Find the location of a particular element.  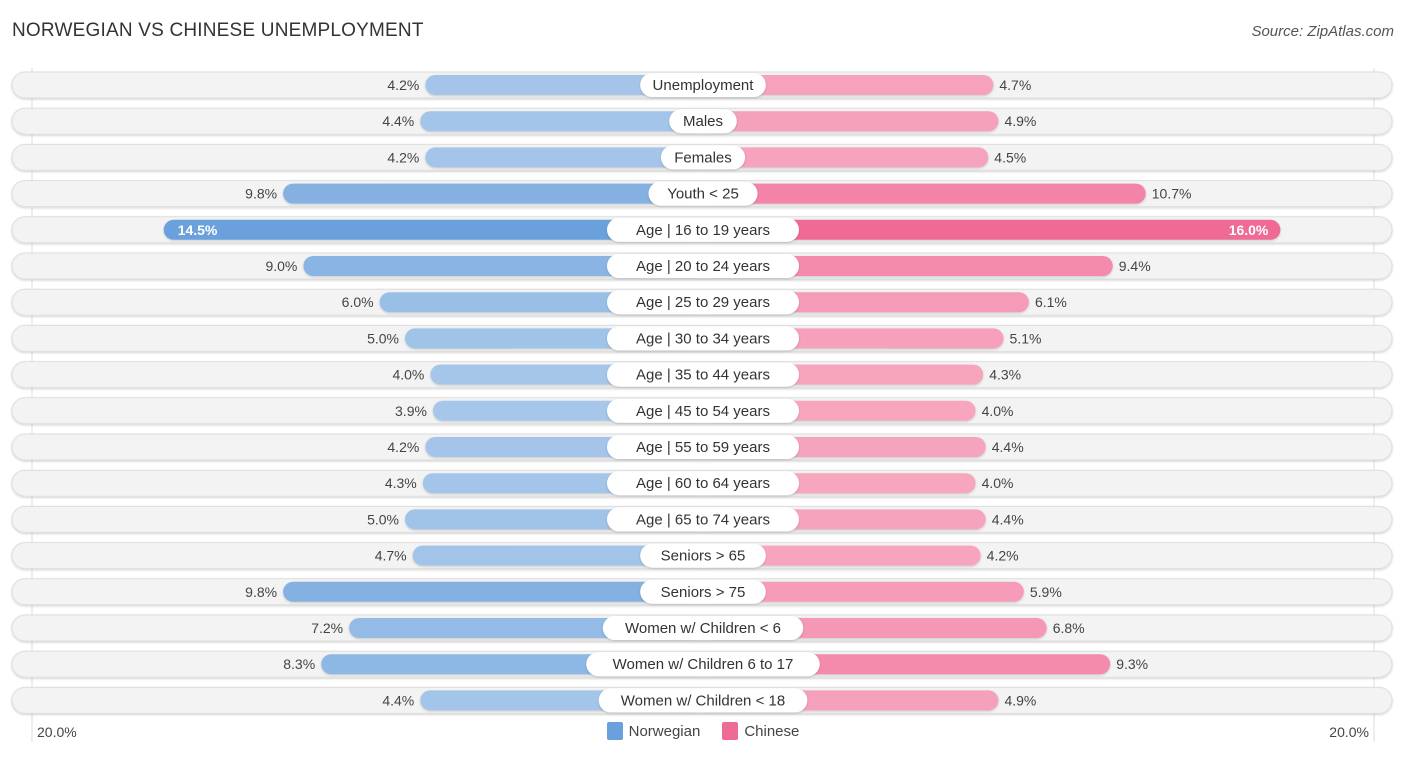

value-label-norwegian: 7.2% is located at coordinates (327, 628).